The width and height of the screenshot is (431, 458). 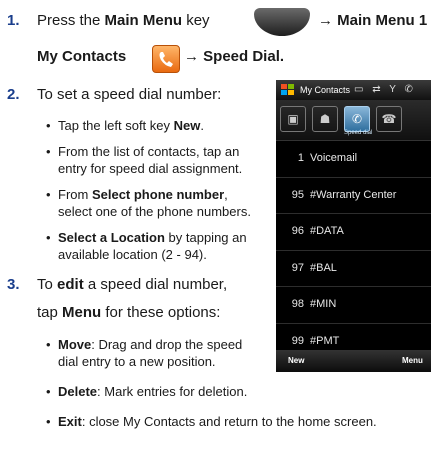 I want to click on speed-dial-row: 96 #DATA, so click(x=353, y=232).